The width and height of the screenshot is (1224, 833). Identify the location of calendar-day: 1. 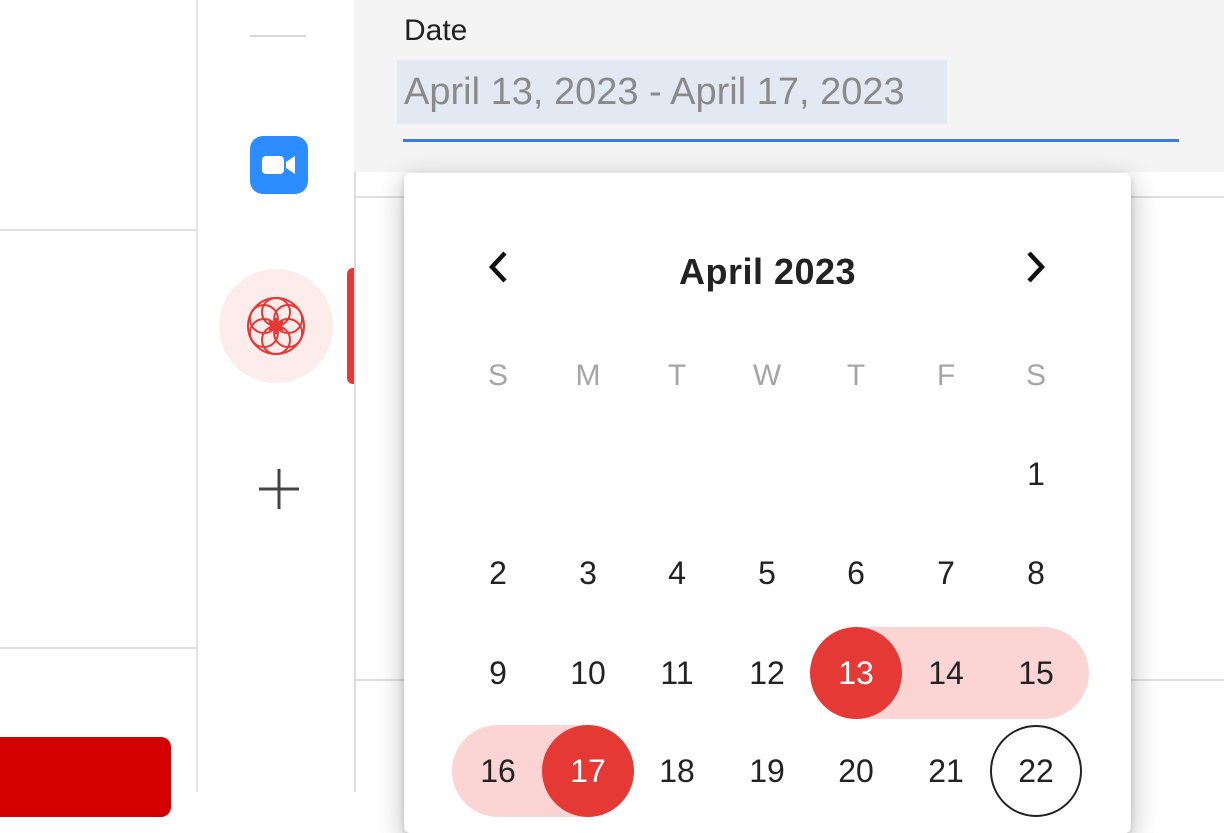
(1036, 474).